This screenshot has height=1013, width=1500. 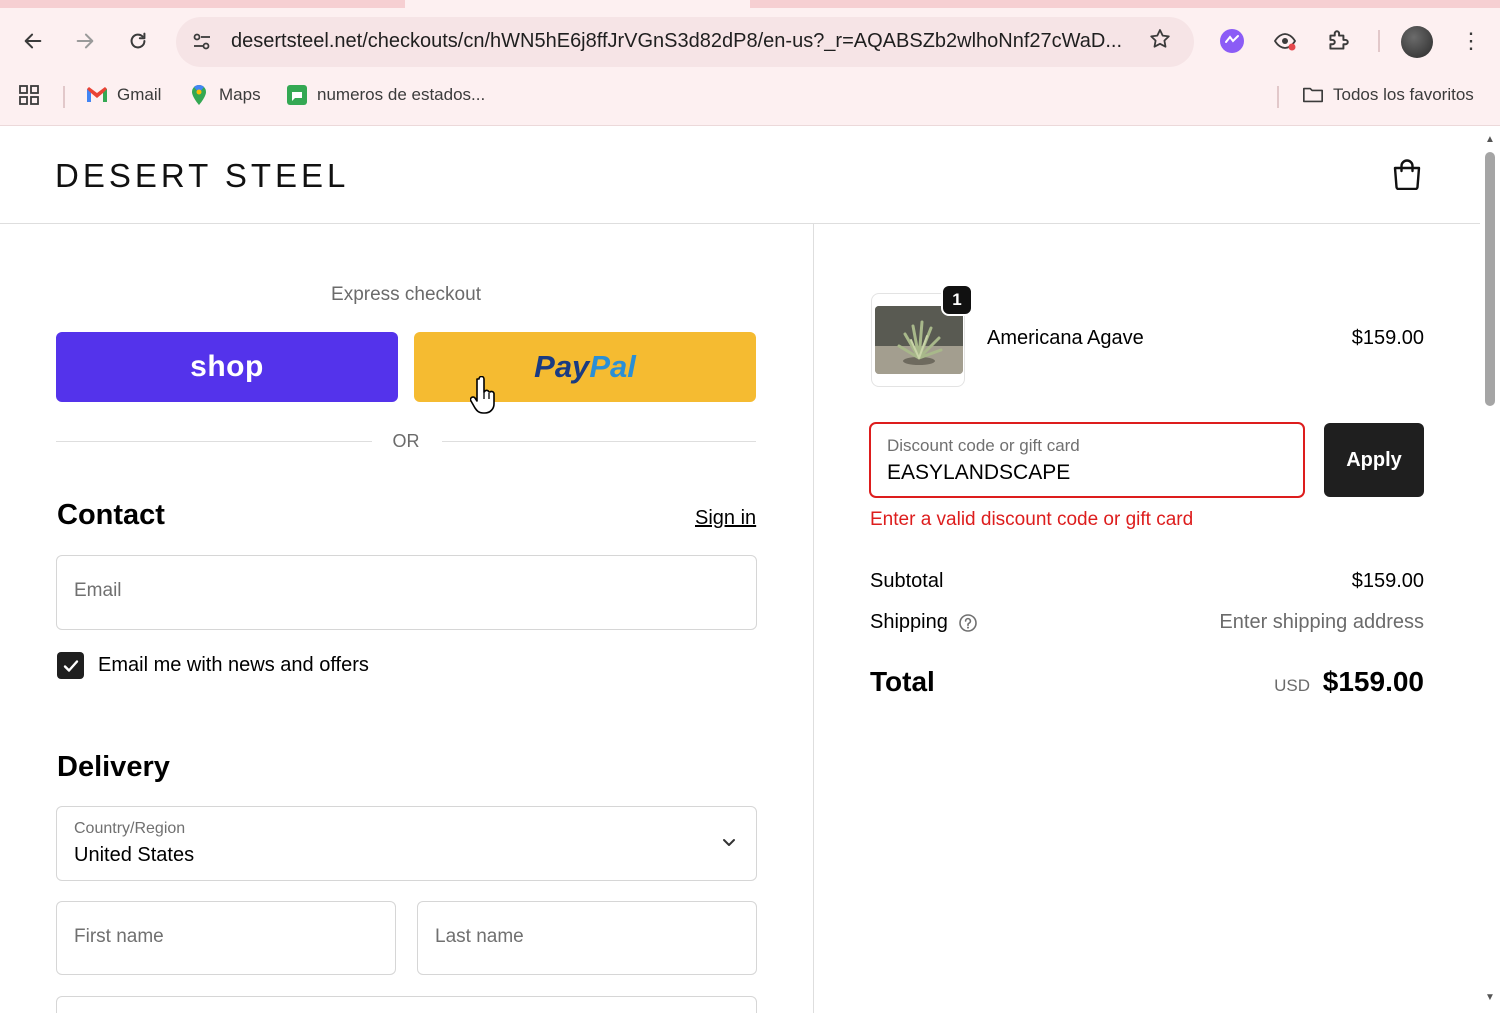 What do you see at coordinates (979, 472) in the screenshot?
I see `discount-value: EASYLANDSCAPE` at bounding box center [979, 472].